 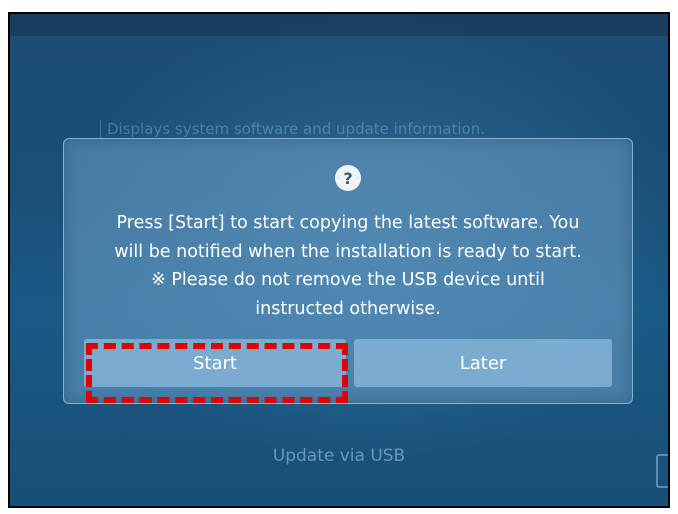 I want to click on top-bar, so click(x=339, y=25).